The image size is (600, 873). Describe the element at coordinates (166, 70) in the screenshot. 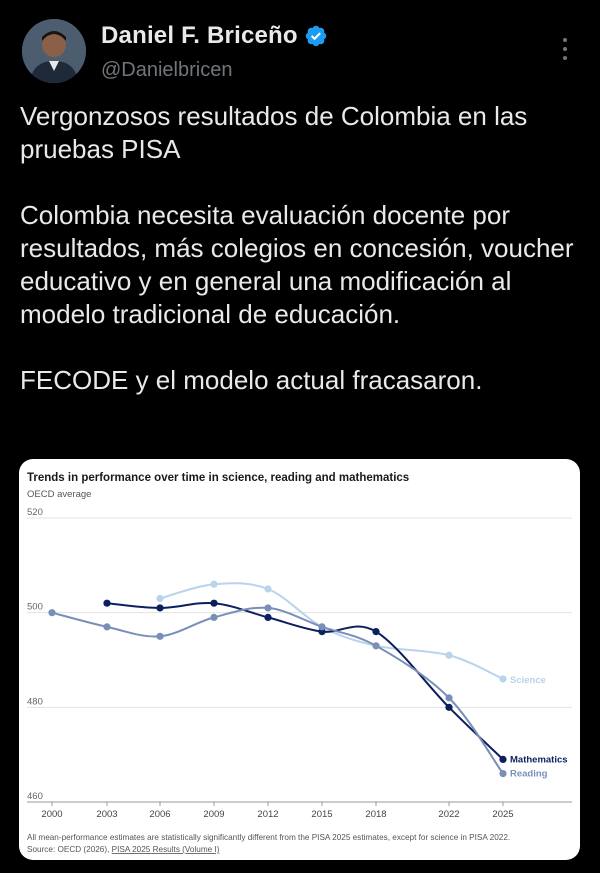

I see `author-handle: @Danielbricen` at that location.